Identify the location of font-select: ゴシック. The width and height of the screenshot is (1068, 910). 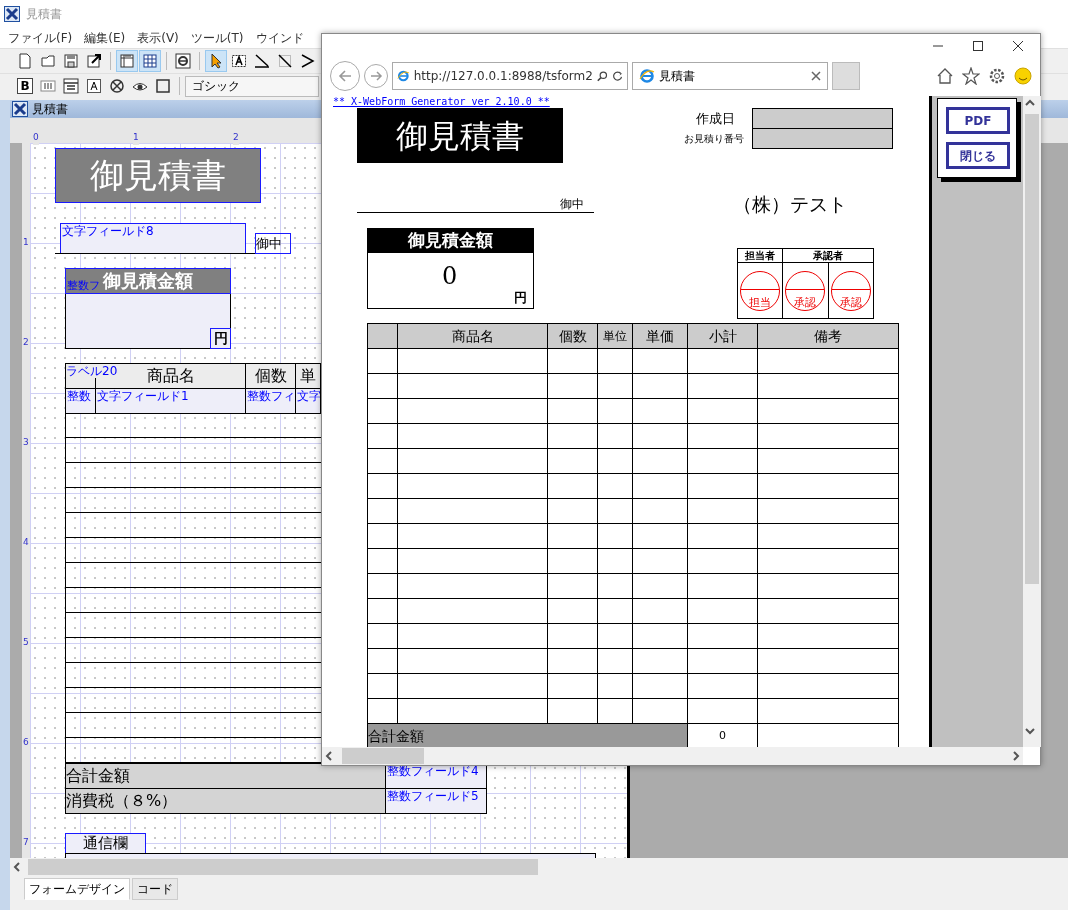
(252, 86).